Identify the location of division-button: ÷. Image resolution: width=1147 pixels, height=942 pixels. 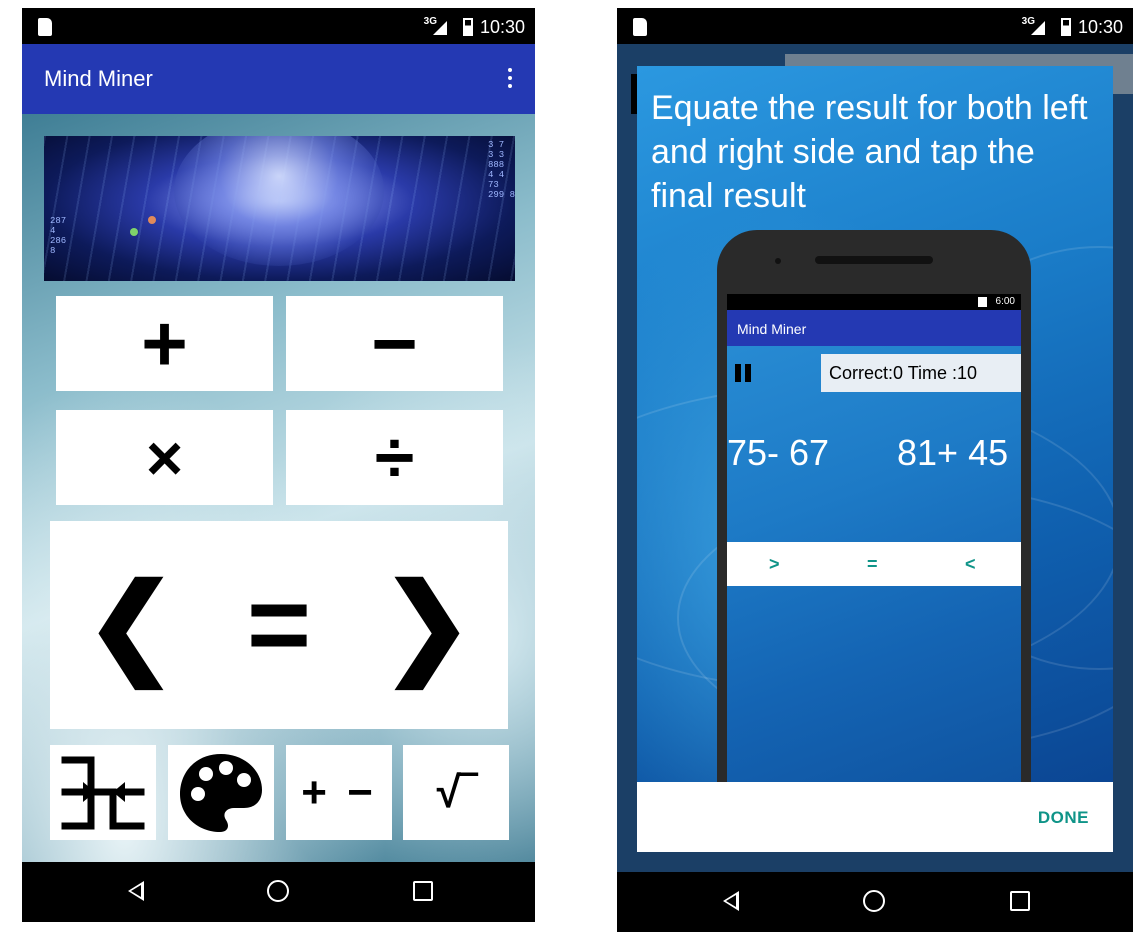
(394, 457).